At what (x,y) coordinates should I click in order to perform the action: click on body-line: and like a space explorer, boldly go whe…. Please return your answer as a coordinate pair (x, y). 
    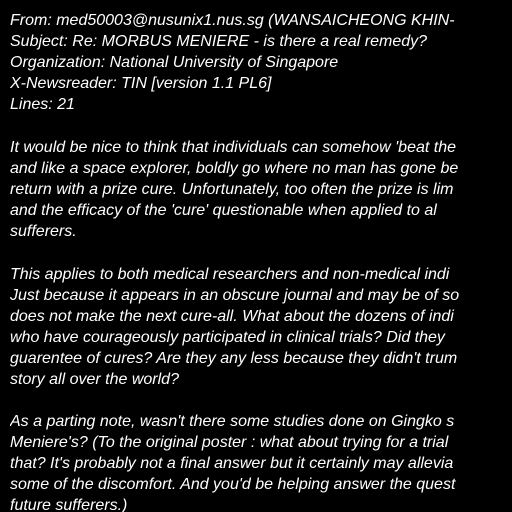
    Looking at the image, I should click on (234, 168).